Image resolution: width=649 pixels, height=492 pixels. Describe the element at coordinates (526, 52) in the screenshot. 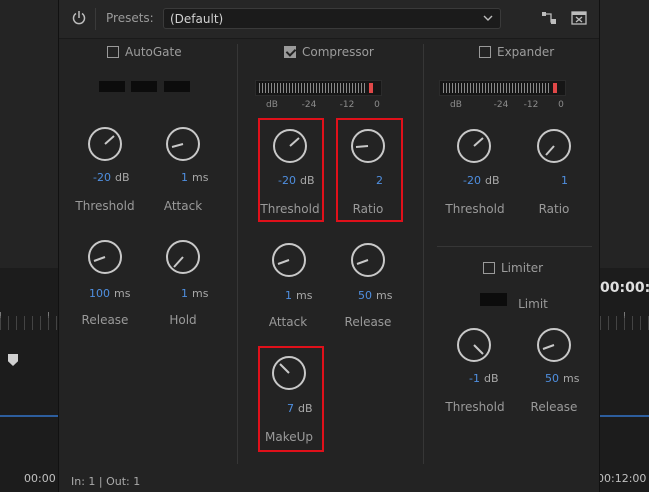

I see `expander-label: Expander` at that location.